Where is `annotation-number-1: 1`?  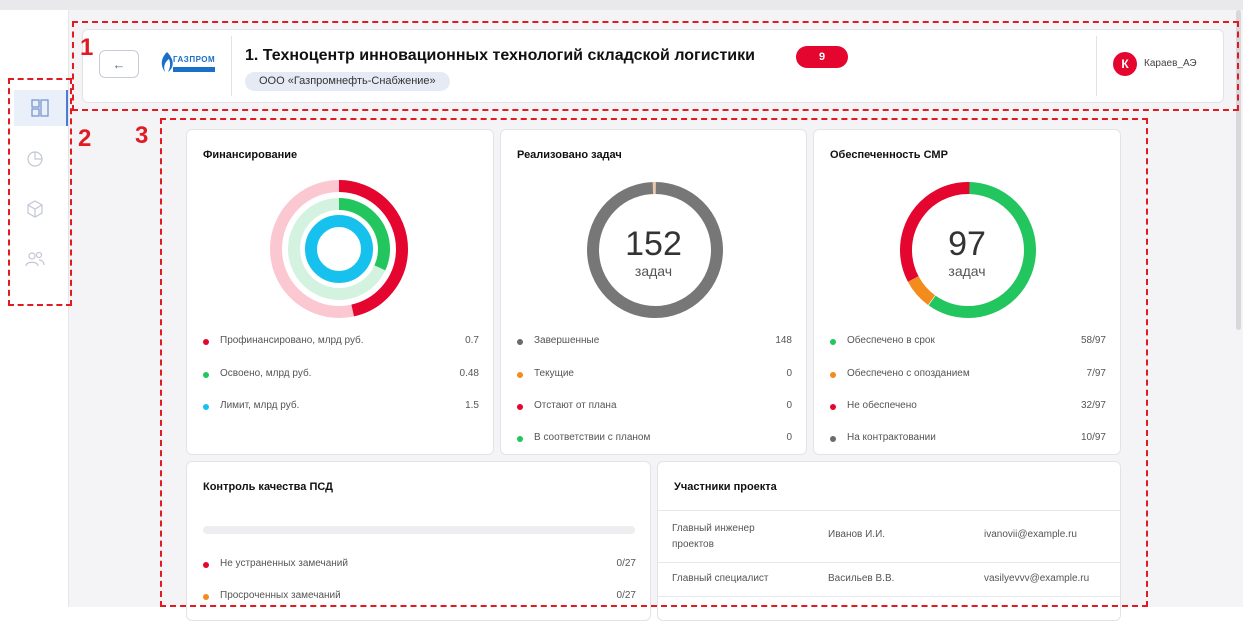
annotation-number-1: 1 is located at coordinates (87, 47).